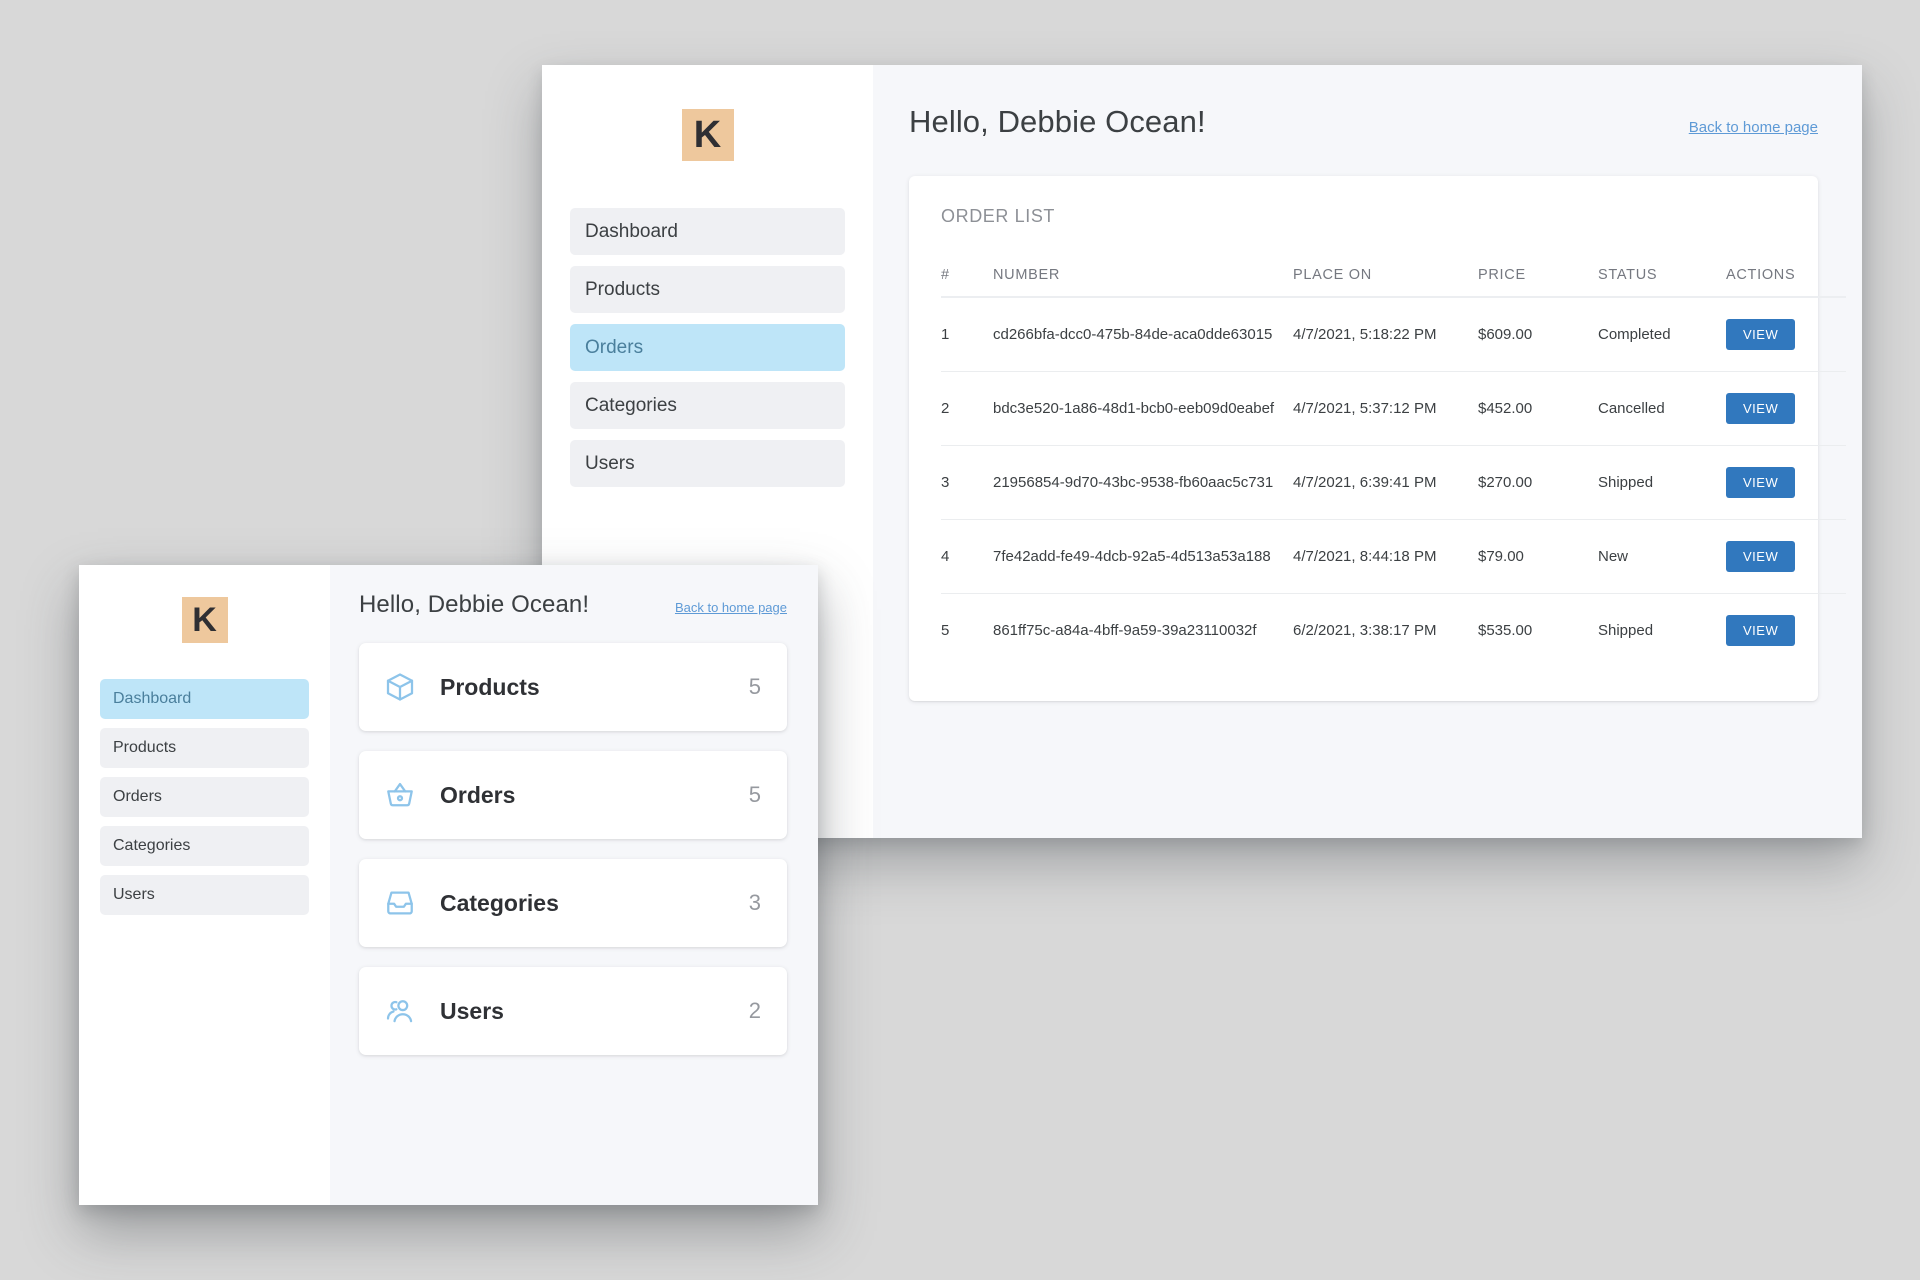  Describe the element at coordinates (754, 1010) in the screenshot. I see `stat-card-count: 2` at that location.